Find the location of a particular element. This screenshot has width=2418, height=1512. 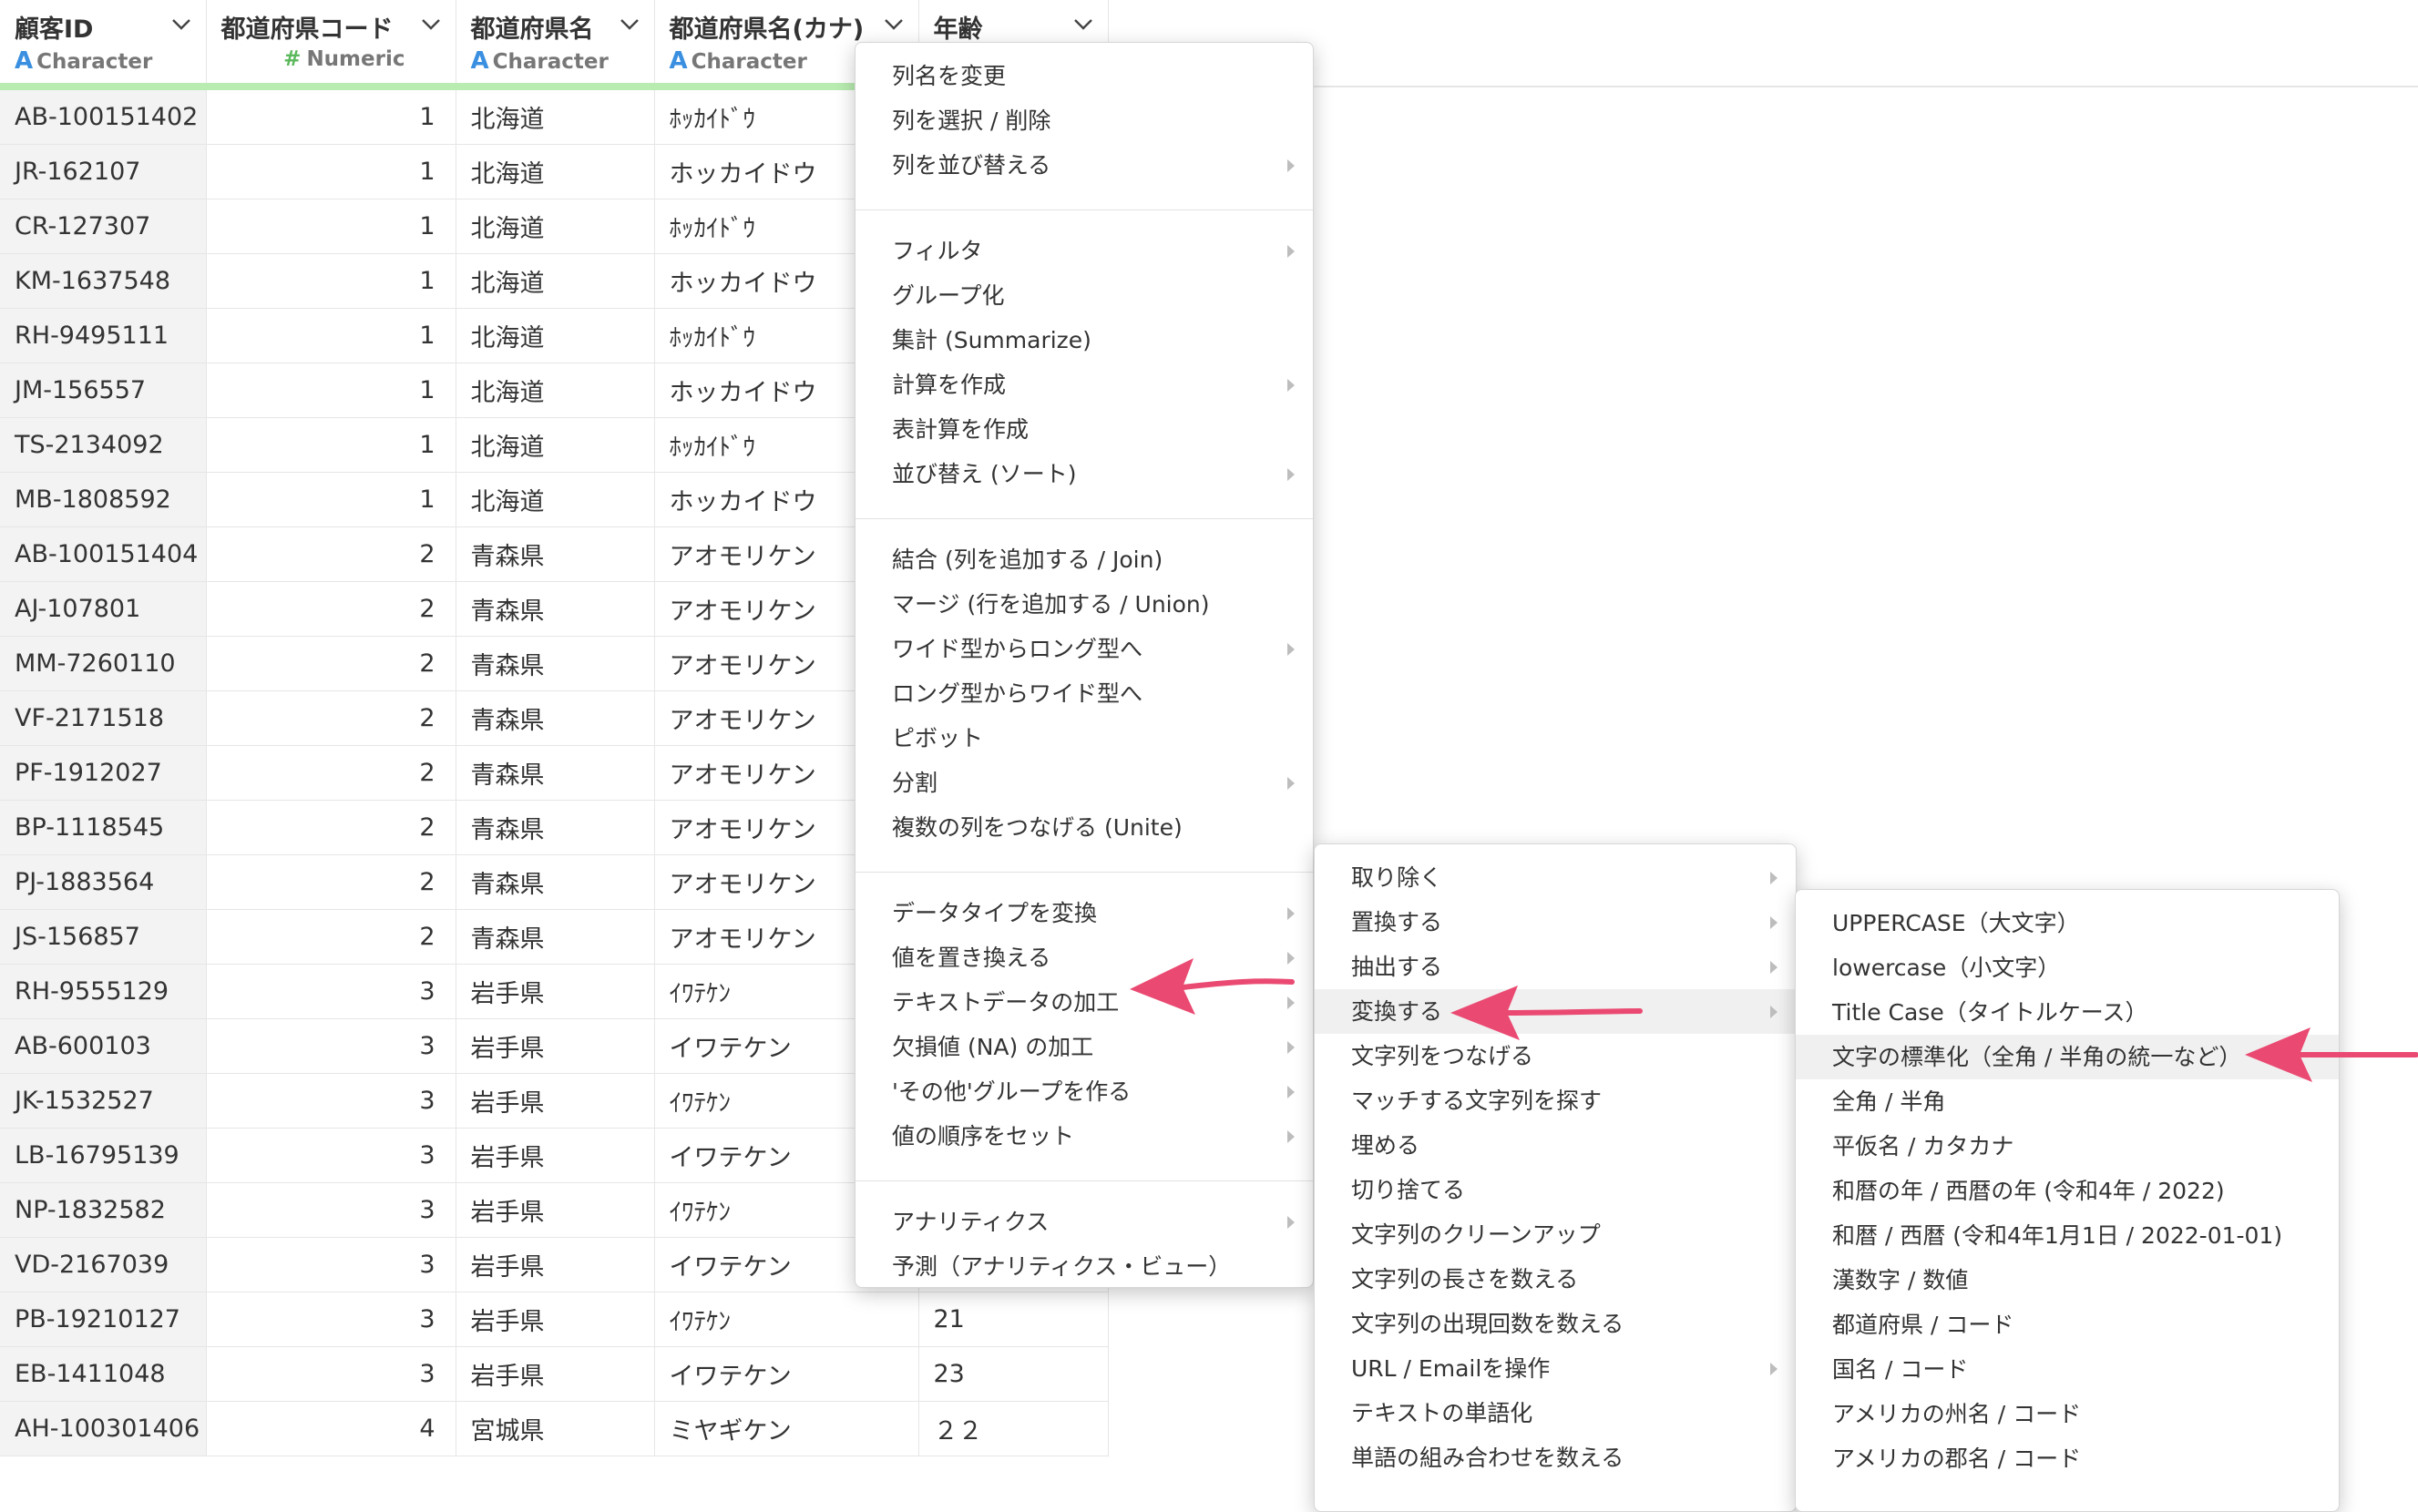

menu-item: 予測（アナリティクス・ビュー） is located at coordinates (1084, 1266).